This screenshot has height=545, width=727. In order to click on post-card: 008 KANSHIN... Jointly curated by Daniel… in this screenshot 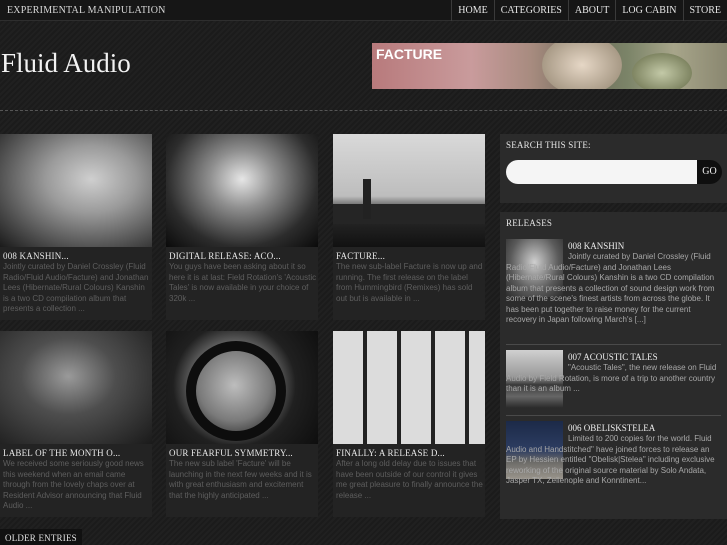, I will do `click(76, 227)`.